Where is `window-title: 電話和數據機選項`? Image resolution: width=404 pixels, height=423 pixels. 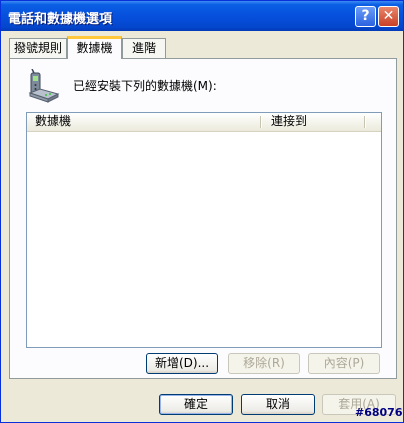
window-title: 電話和數據機選項 is located at coordinates (60, 19).